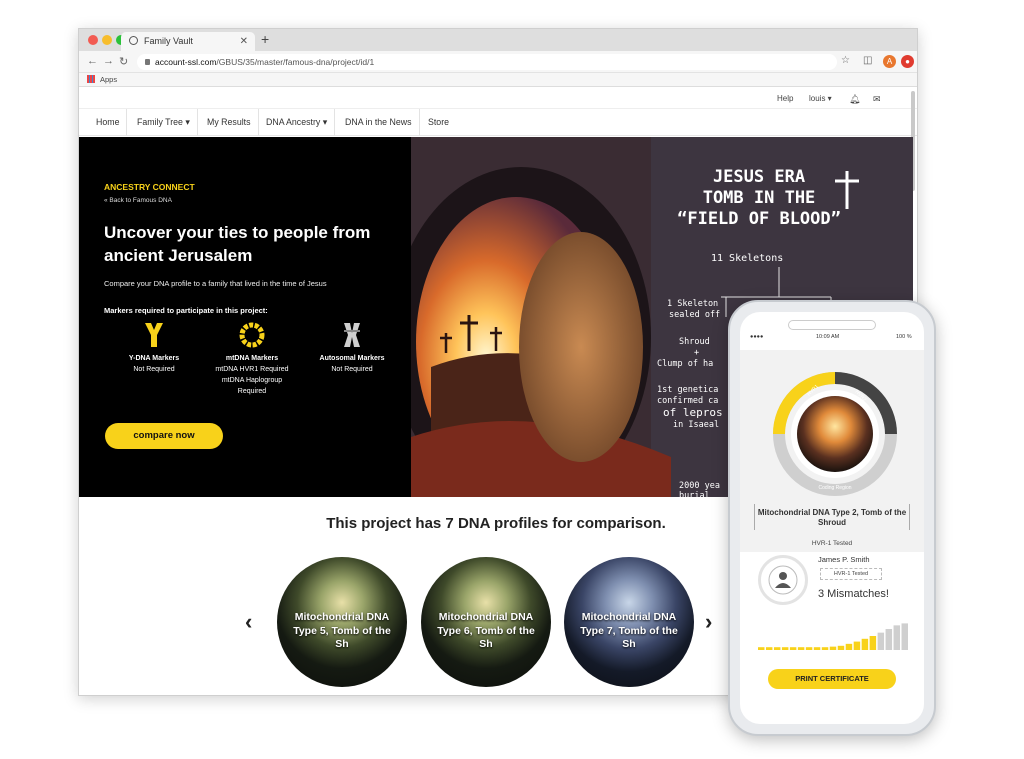 Image resolution: width=1024 pixels, height=759 pixels. I want to click on nav-dna-in-the-news: DNA in the News, so click(379, 122).